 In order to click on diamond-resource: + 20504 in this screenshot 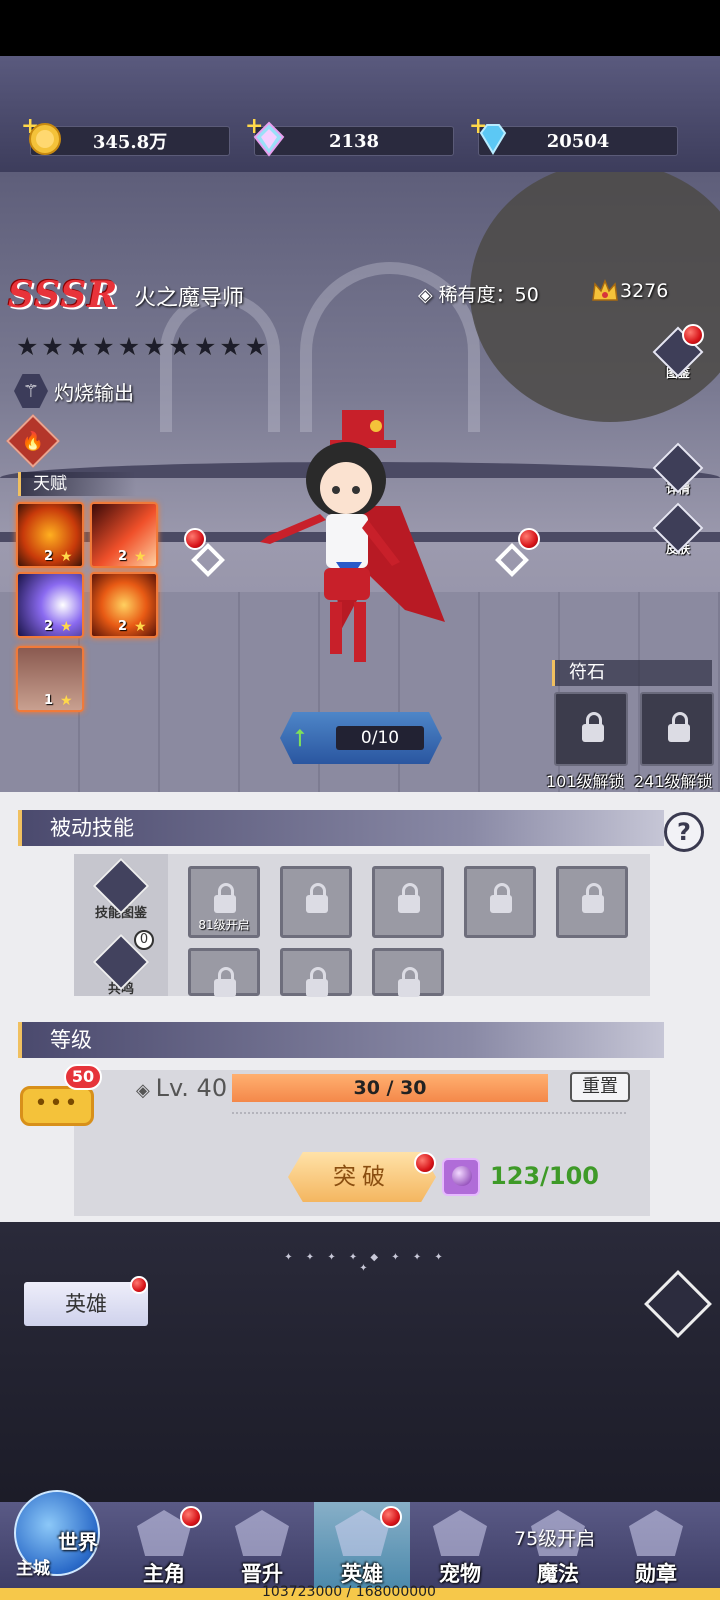, I will do `click(573, 134)`.